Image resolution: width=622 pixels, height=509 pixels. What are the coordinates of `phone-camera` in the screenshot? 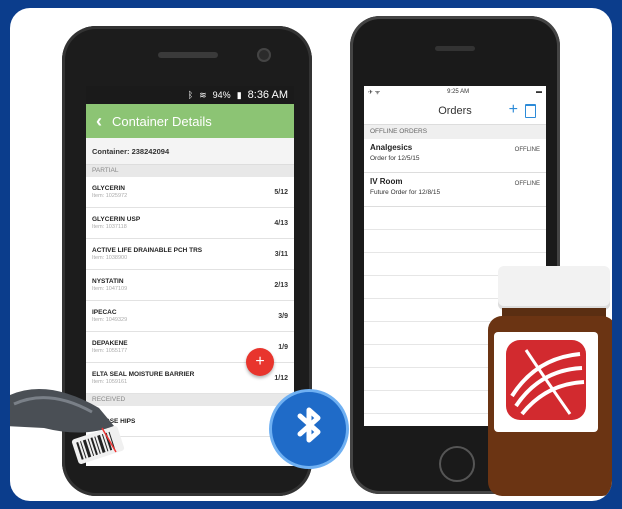 It's located at (264, 55).